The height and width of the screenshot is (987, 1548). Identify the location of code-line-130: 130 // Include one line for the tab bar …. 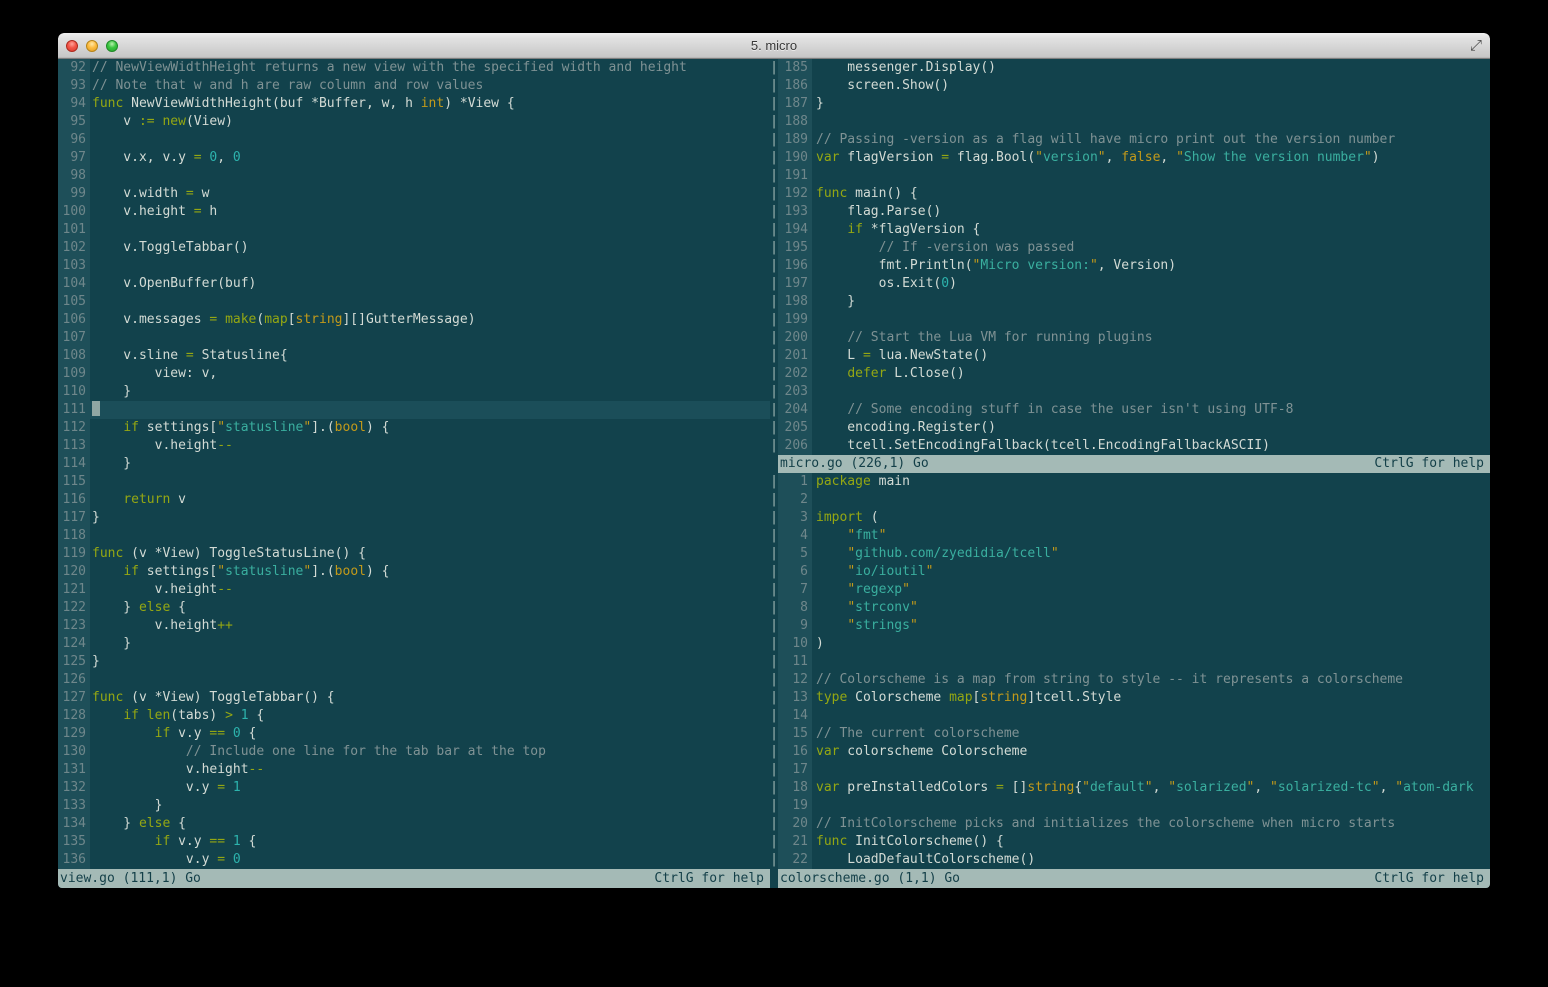
(414, 752).